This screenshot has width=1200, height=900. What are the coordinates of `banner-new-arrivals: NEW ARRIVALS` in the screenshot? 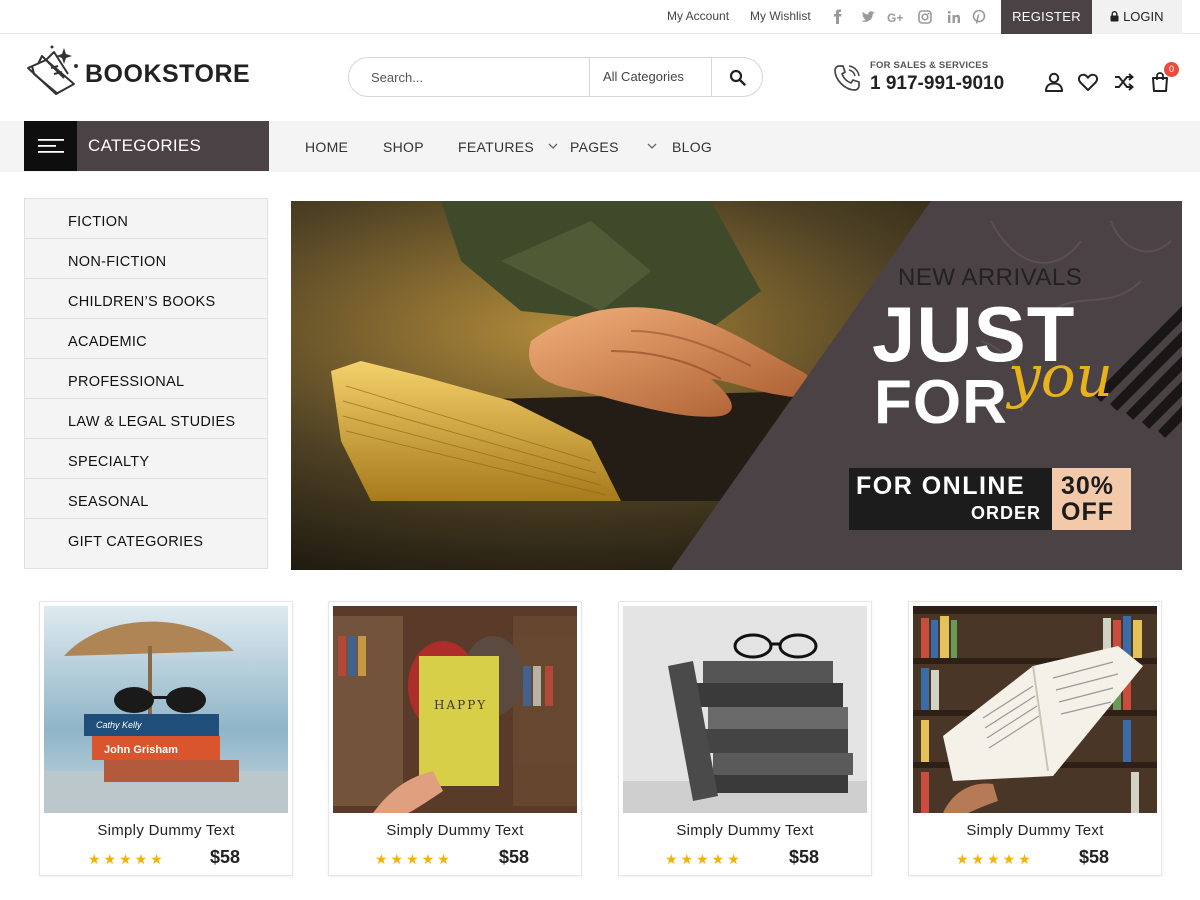 It's located at (990, 277).